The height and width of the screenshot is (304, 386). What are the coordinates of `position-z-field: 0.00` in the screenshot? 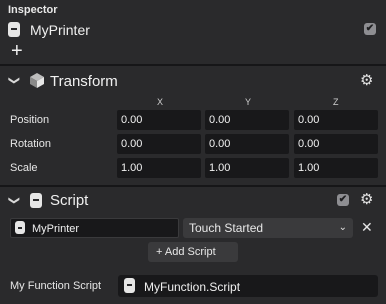 It's located at (336, 120).